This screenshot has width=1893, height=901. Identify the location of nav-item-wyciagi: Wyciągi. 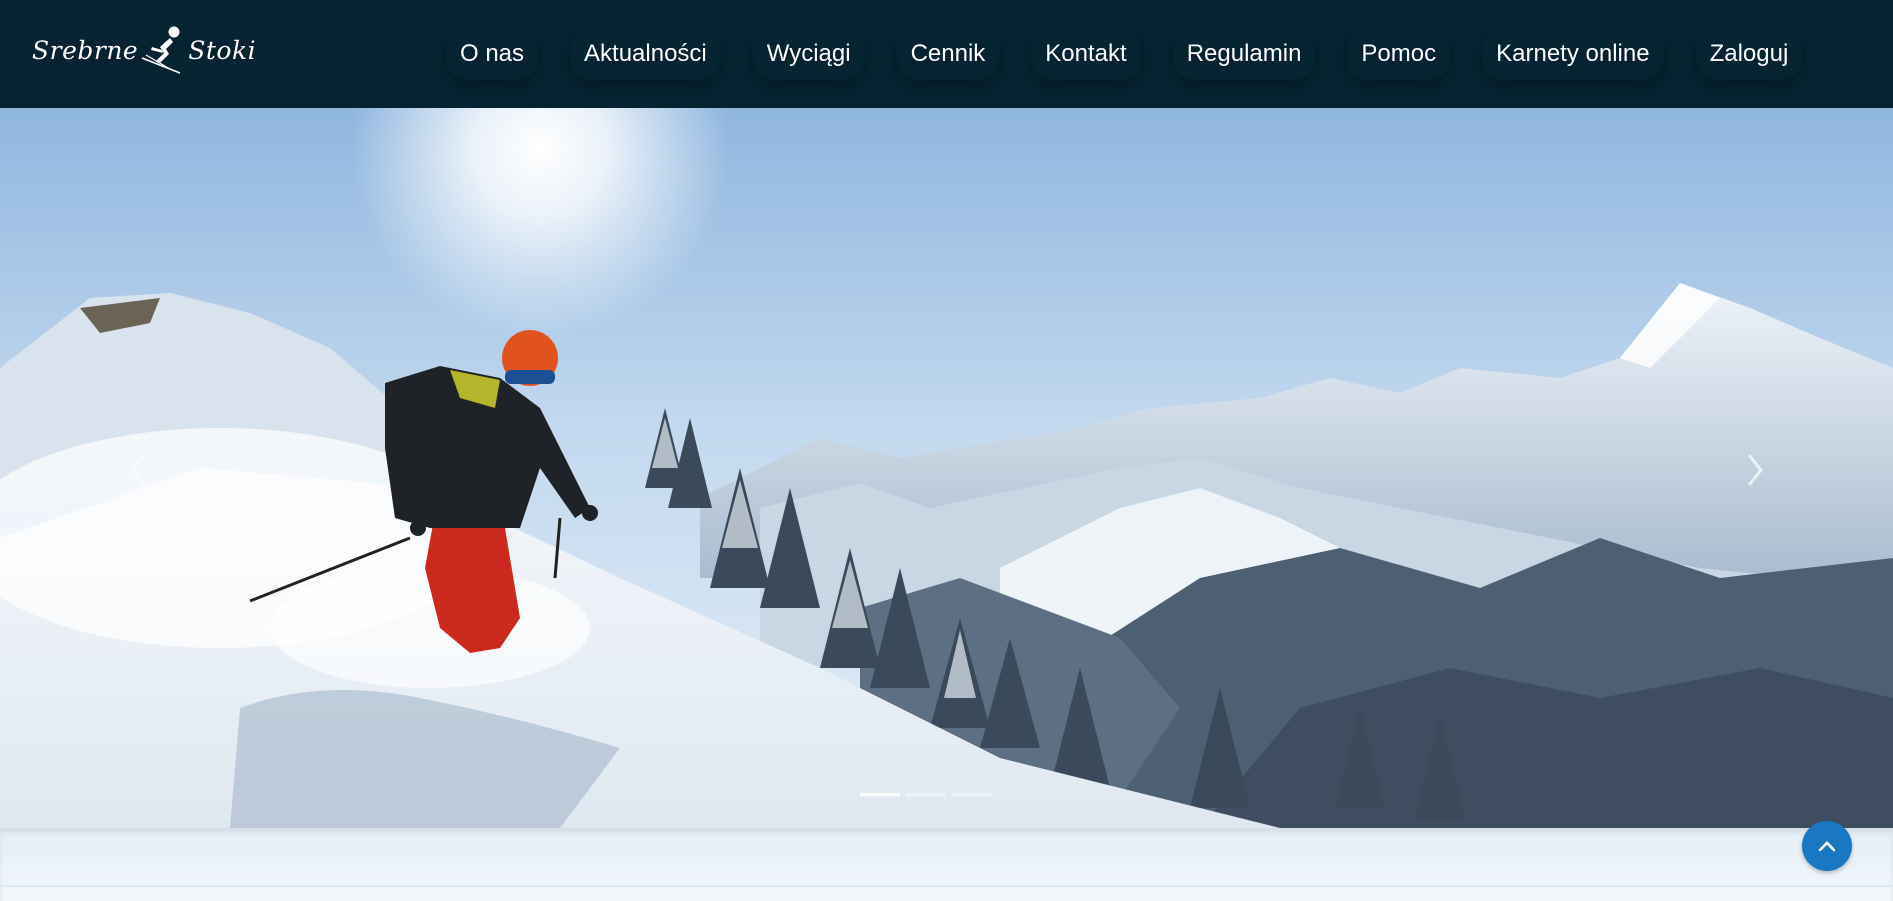
(809, 54).